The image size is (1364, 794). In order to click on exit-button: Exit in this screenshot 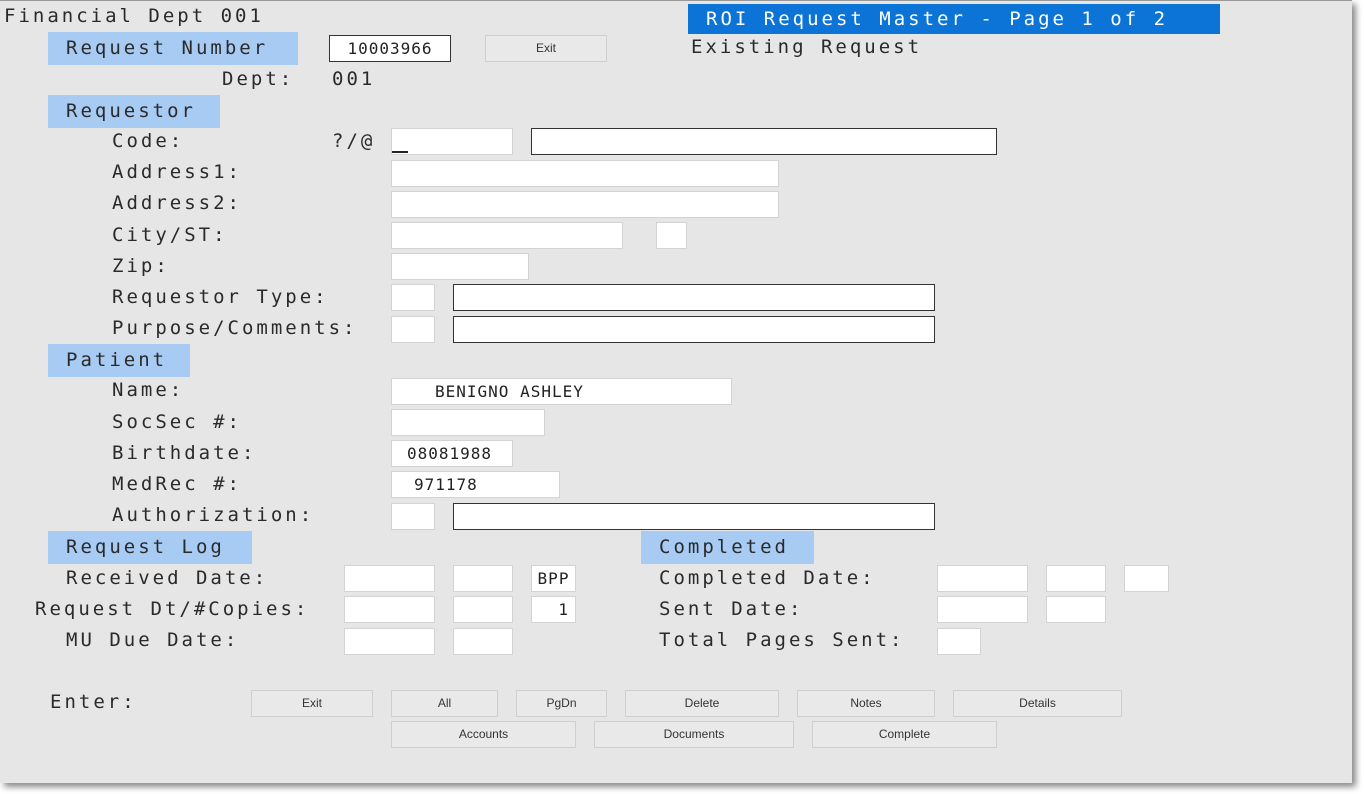, I will do `click(312, 703)`.